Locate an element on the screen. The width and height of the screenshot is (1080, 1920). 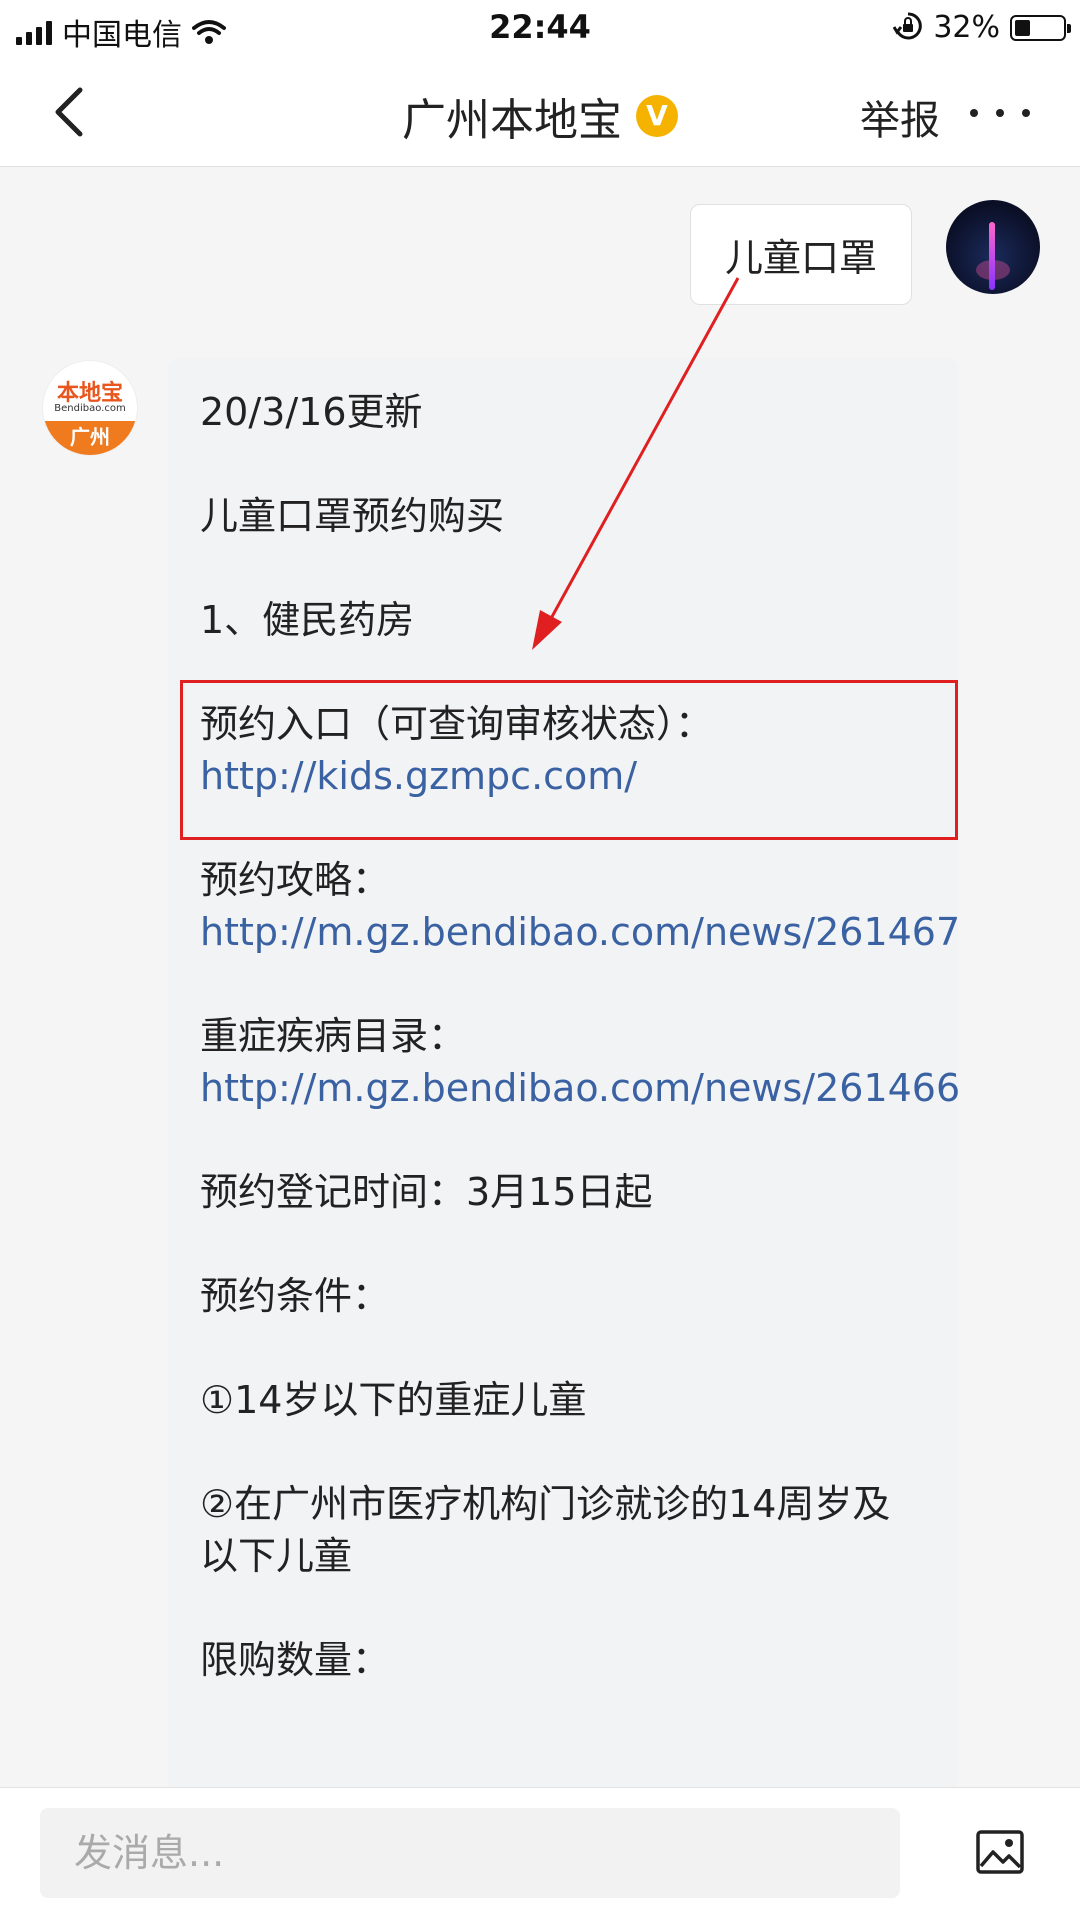
more-dots-icon is located at coordinates (974, 113).